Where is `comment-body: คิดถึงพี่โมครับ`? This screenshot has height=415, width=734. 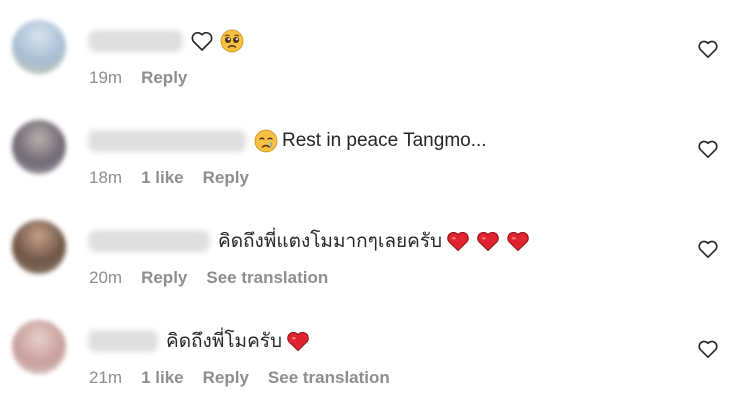 comment-body: คิดถึงพี่โมครับ is located at coordinates (238, 341).